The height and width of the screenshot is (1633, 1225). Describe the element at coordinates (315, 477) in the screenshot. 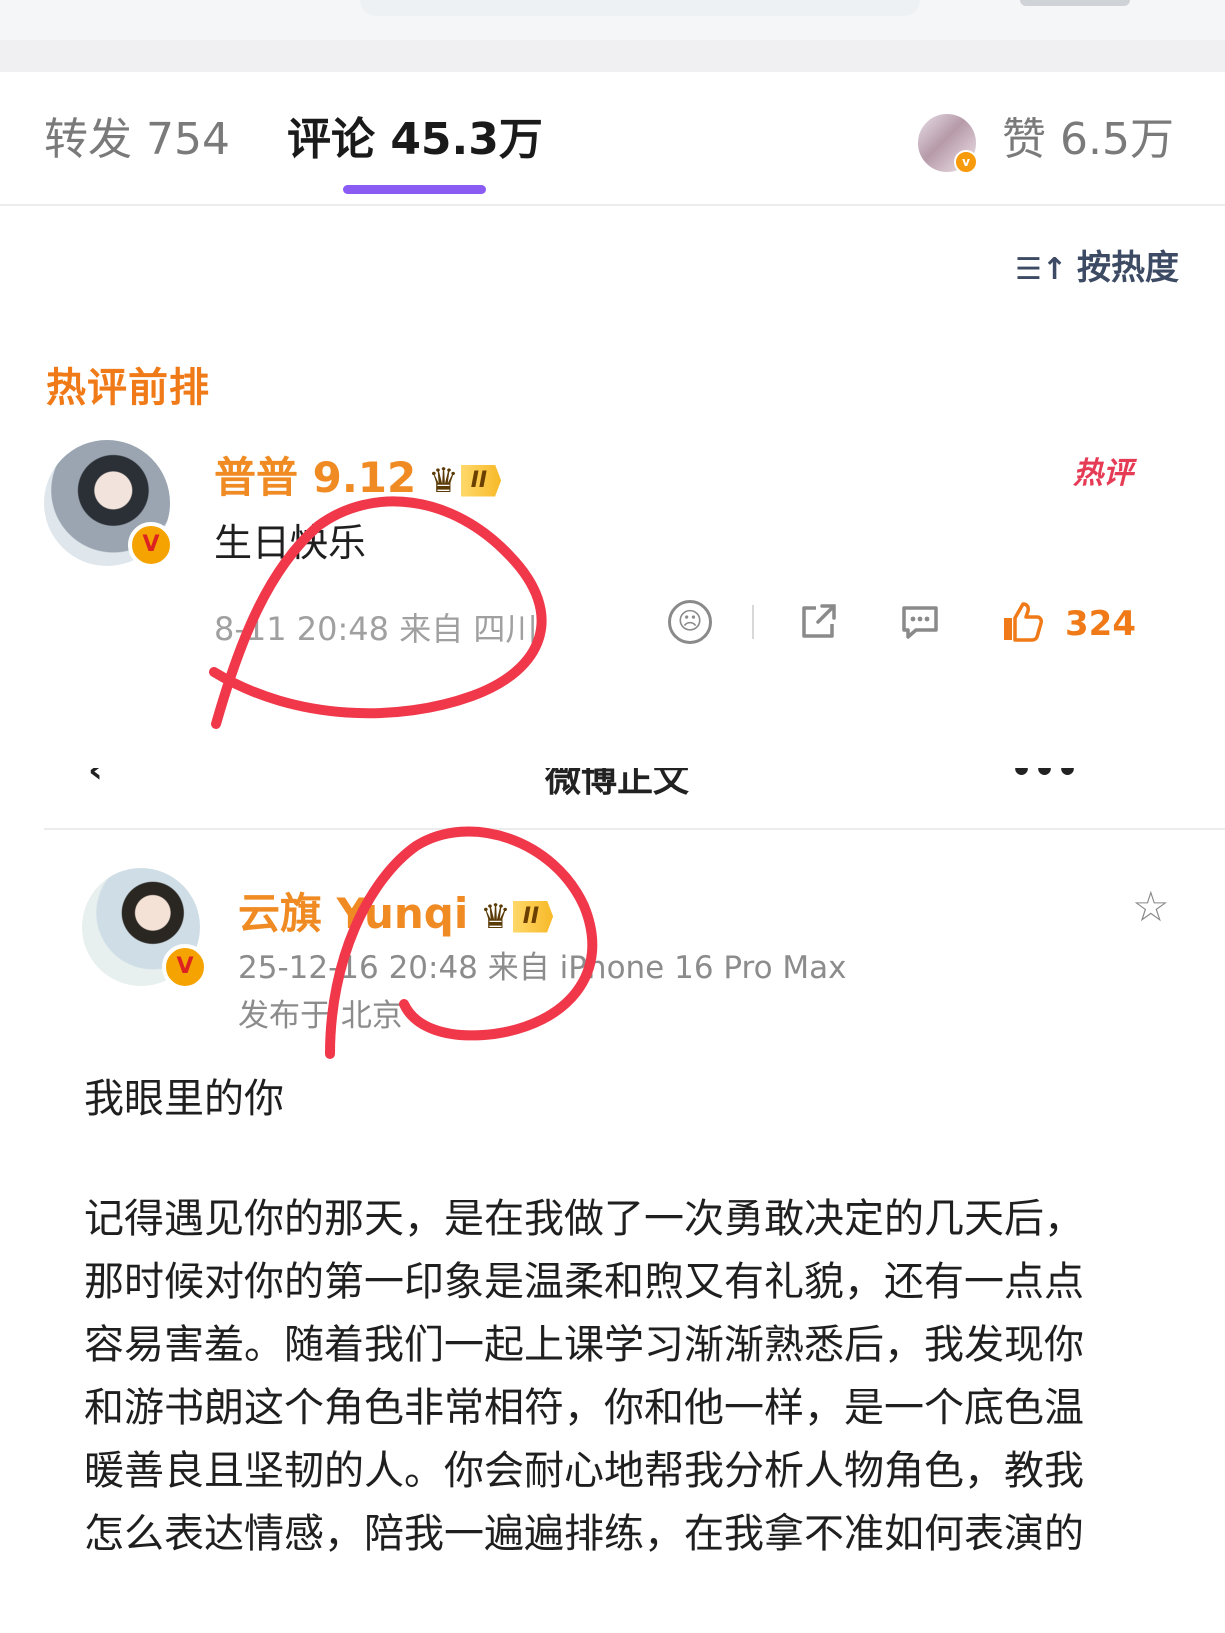

I see `commenter-name: 普普 9.12` at that location.